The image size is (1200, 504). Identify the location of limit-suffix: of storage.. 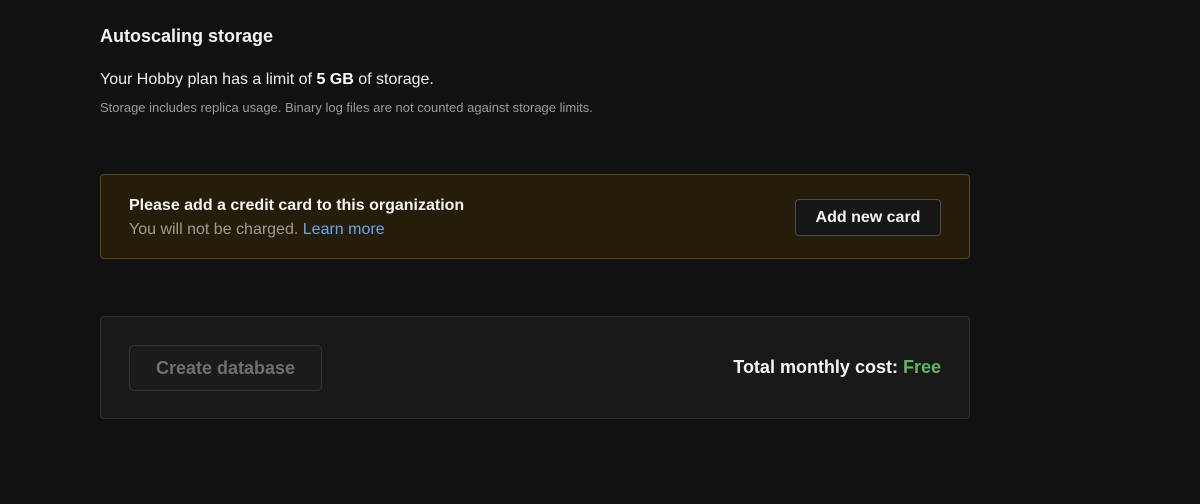
(396, 79).